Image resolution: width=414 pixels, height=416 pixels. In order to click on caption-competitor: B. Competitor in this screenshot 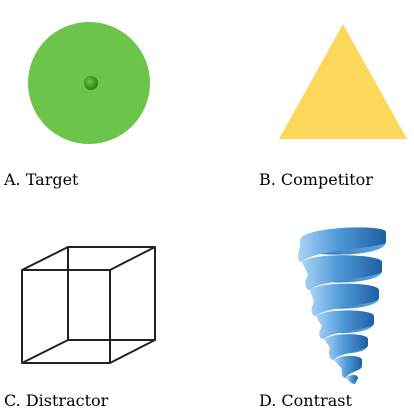, I will do `click(316, 179)`.